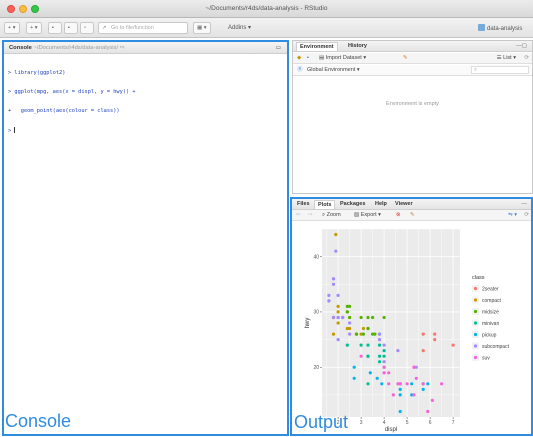 This screenshot has height=437, width=533. I want to click on open-project-button: + ▾, so click(34, 28).